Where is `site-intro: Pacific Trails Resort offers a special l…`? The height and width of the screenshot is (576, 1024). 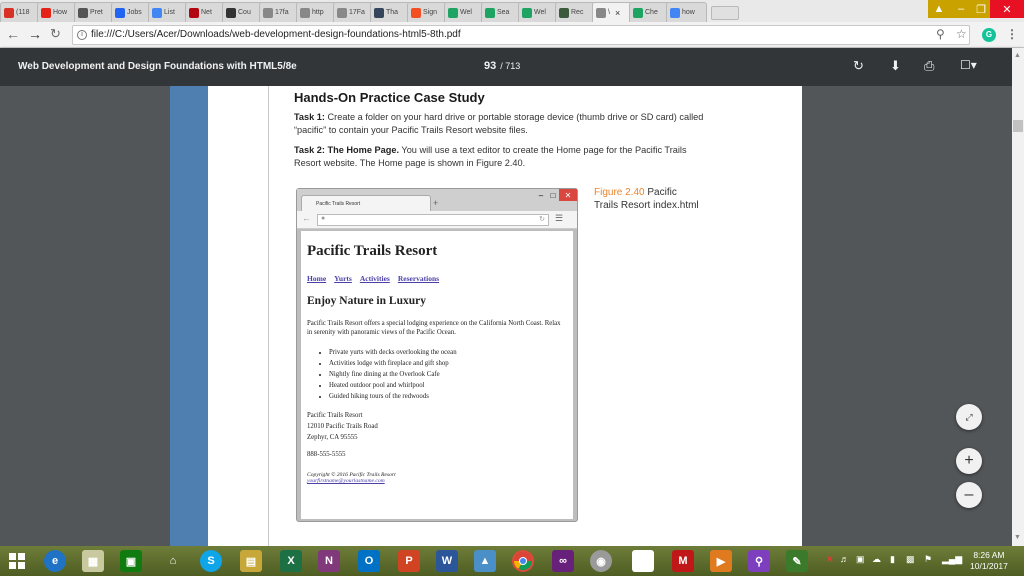 site-intro: Pacific Trails Resort offers a special l… is located at coordinates (434, 328).